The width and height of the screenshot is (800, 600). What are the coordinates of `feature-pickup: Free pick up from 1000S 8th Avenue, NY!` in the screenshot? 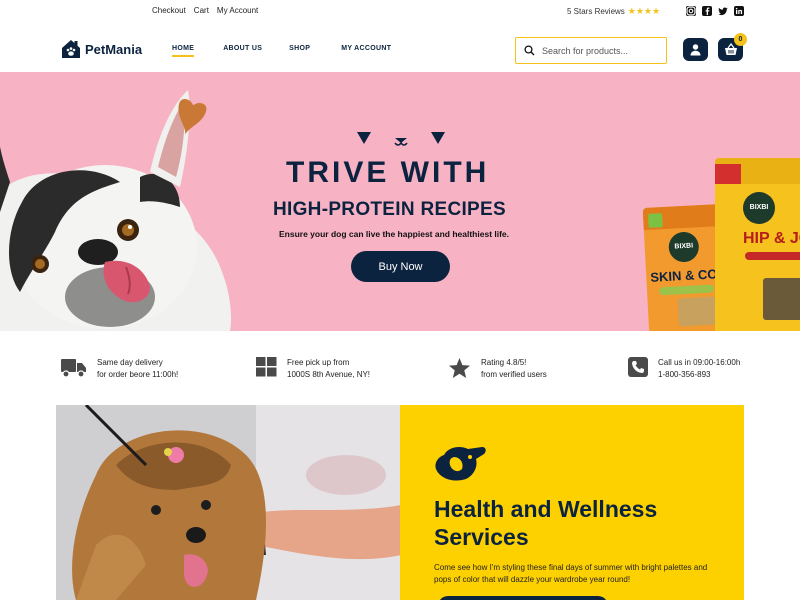 It's located at (313, 369).